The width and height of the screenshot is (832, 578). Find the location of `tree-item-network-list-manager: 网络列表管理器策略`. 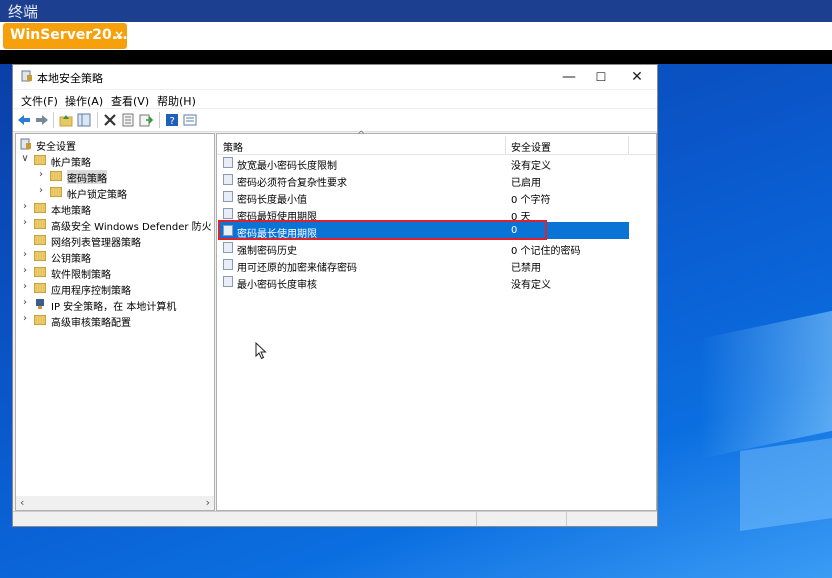

tree-item-network-list-manager: 网络列表管理器策略 is located at coordinates (113, 240).